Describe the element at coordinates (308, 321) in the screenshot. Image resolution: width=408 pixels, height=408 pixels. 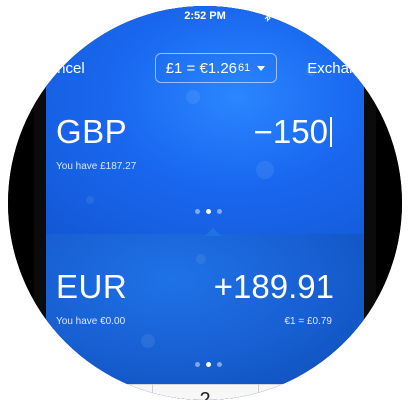
I see `target-rate: €1 = £0.79` at that location.